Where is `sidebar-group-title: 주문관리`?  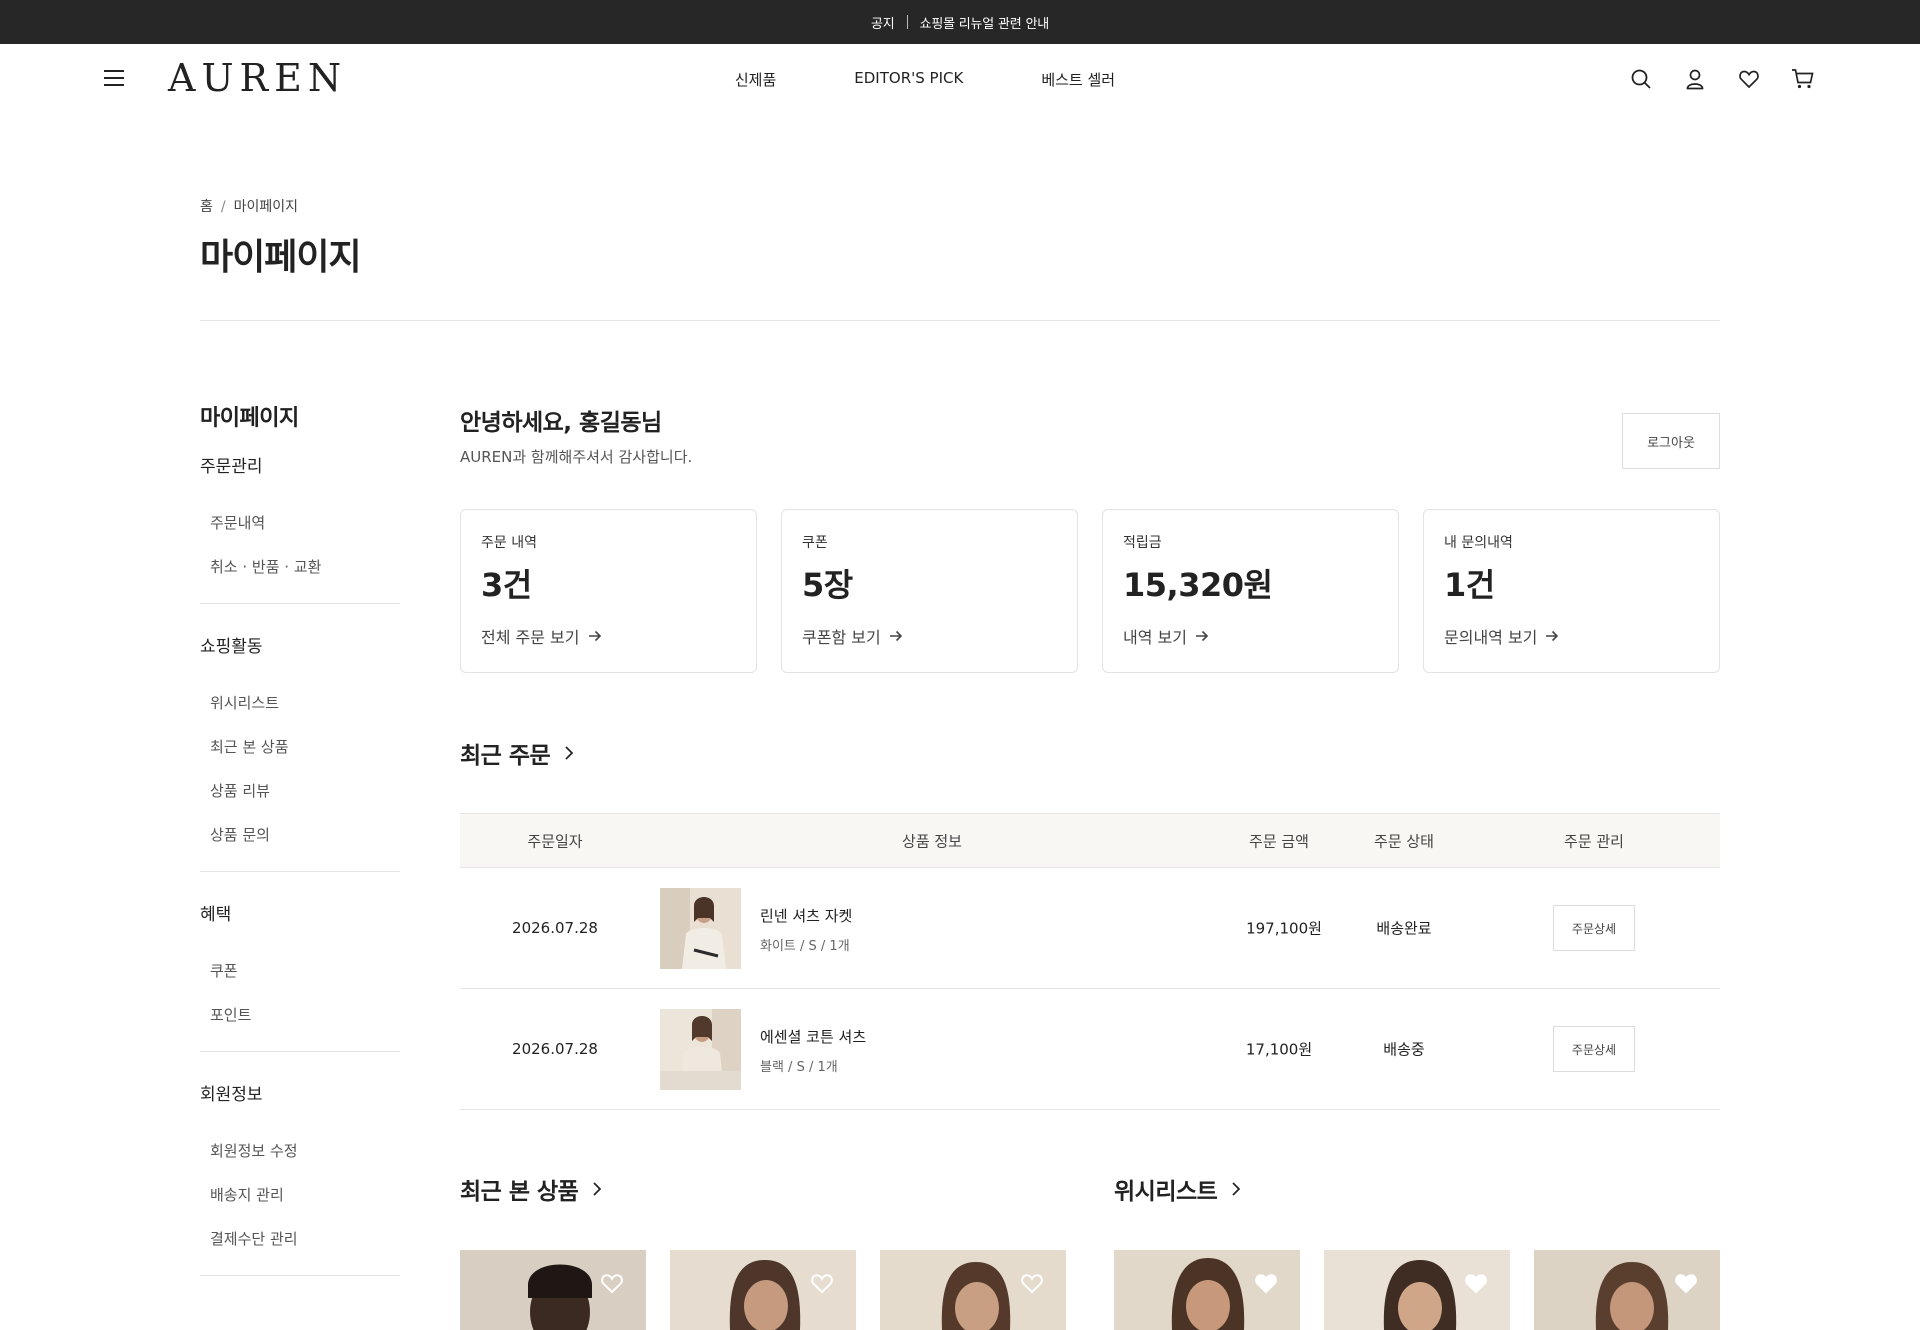
sidebar-group-title: 주문관리 is located at coordinates (231, 467).